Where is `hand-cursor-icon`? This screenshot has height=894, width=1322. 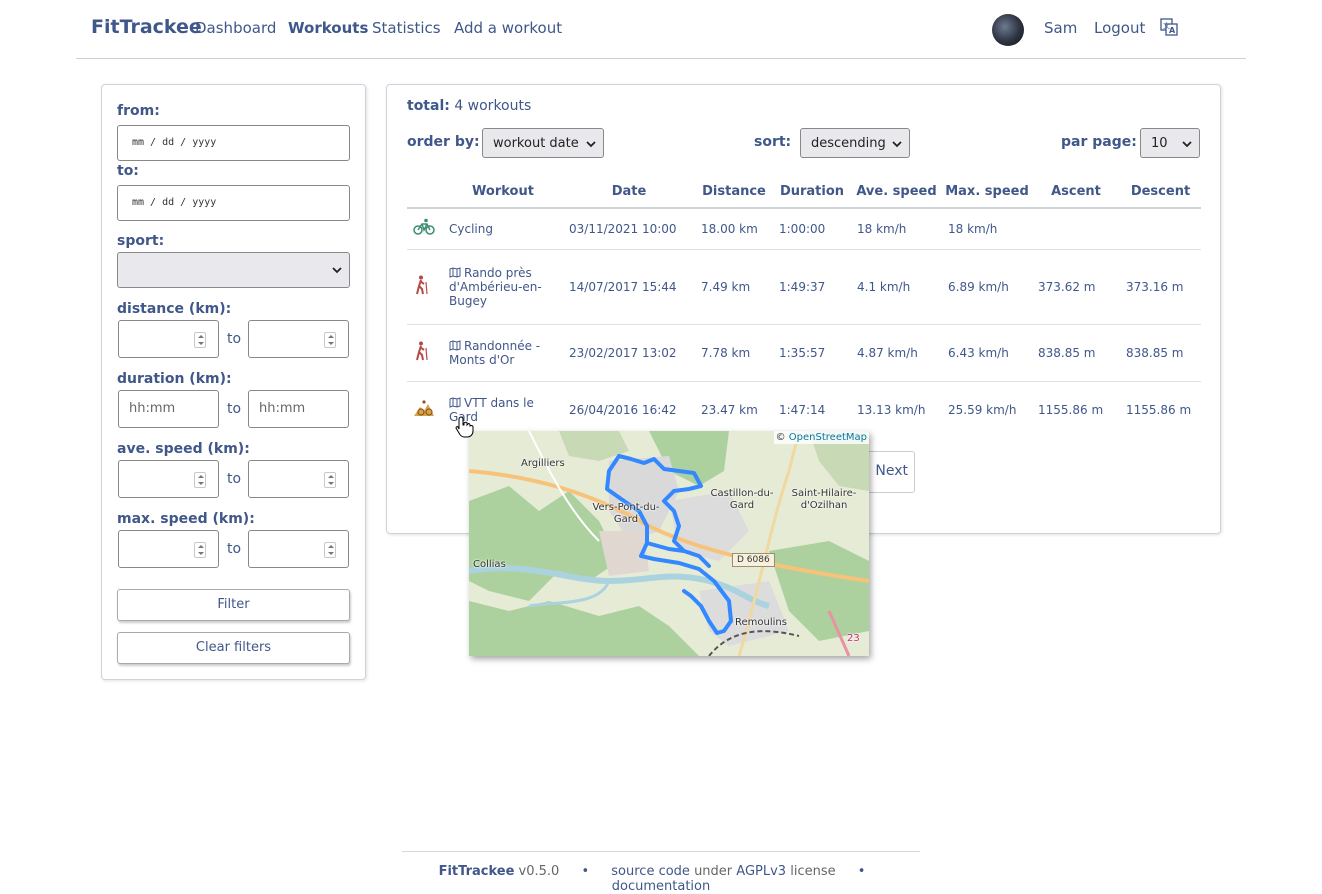 hand-cursor-icon is located at coordinates (464, 427).